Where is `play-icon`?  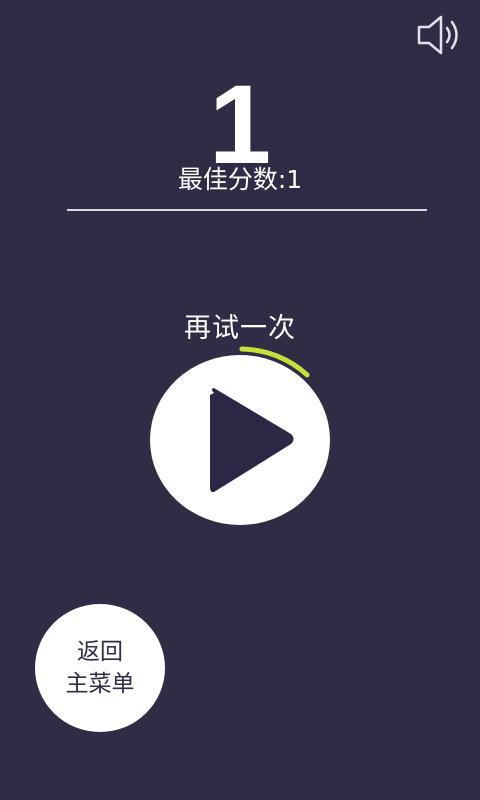 play-icon is located at coordinates (252, 440).